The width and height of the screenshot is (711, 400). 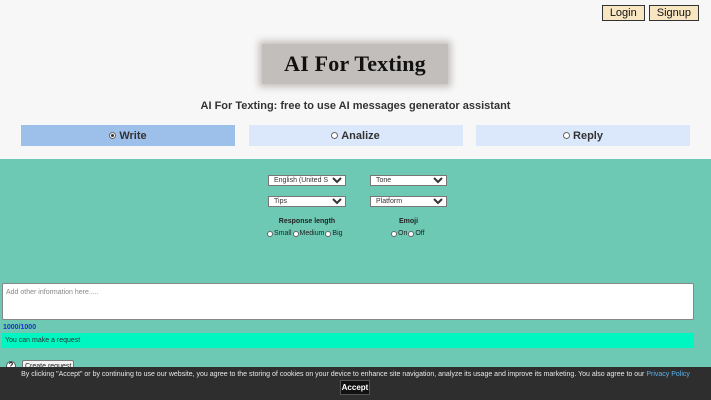 I want to click on login-button: Login, so click(x=623, y=13).